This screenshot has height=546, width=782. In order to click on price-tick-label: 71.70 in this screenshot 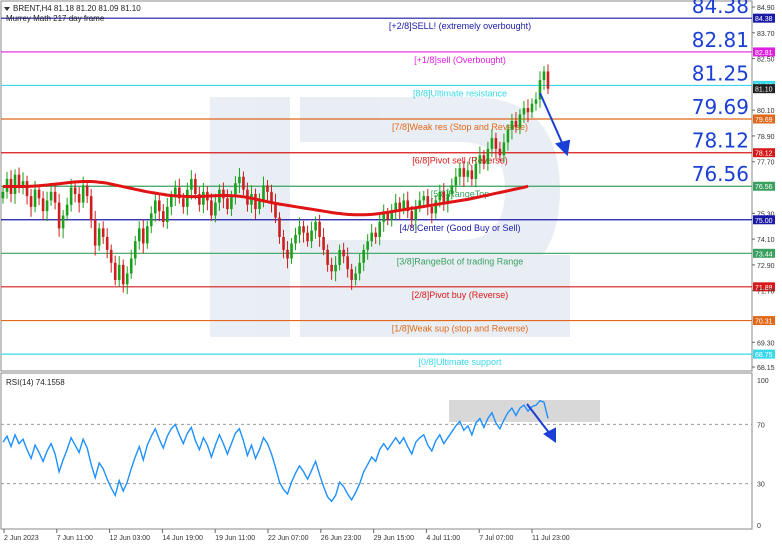, I will do `click(766, 292)`.